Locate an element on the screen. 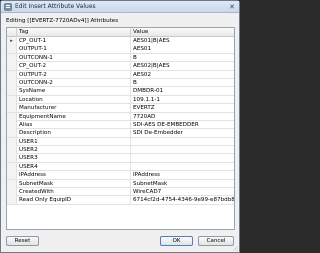  table-row: USER3 is located at coordinates (120, 158).